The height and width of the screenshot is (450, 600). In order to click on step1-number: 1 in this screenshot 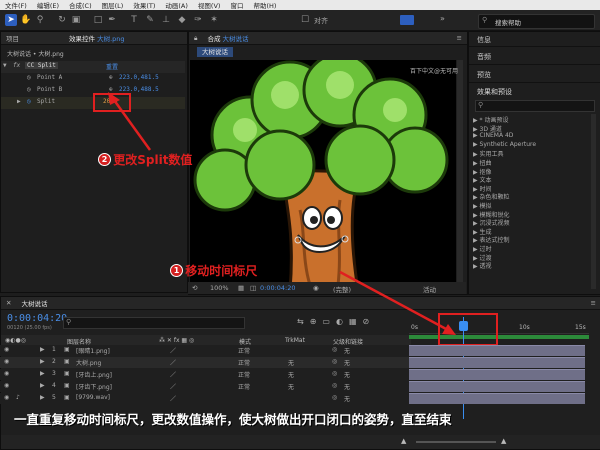, I will do `click(176, 270)`.